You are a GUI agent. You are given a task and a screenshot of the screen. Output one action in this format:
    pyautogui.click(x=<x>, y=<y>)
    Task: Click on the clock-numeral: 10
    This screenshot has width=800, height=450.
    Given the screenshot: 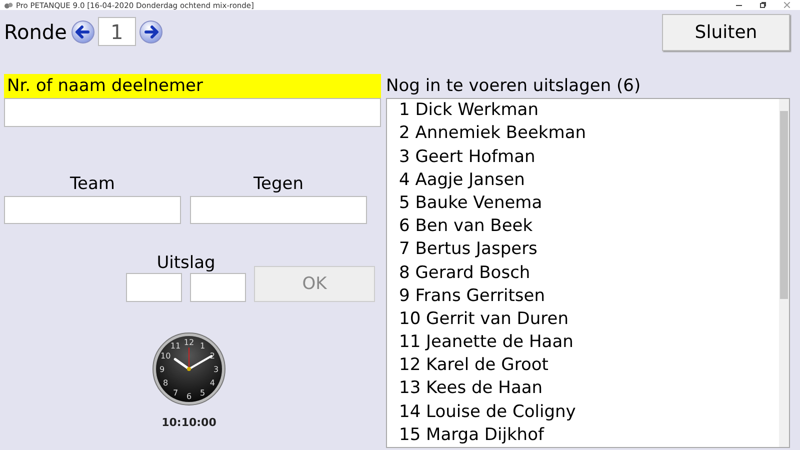 What is the action you would take?
    pyautogui.click(x=165, y=356)
    